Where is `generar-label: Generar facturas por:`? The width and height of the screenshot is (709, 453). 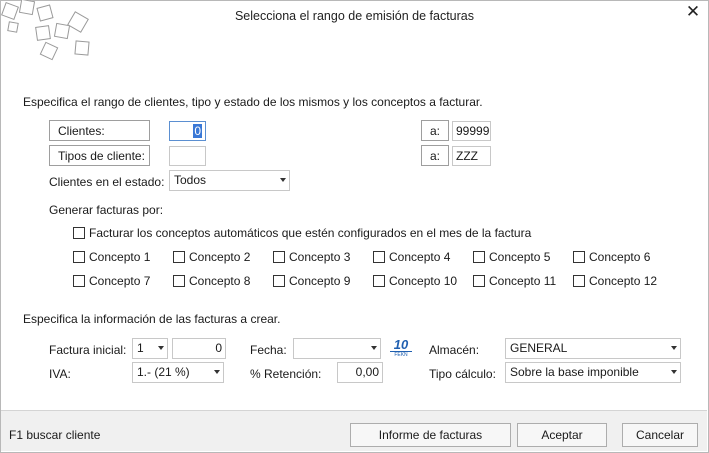
generar-label: Generar facturas por: is located at coordinates (106, 210).